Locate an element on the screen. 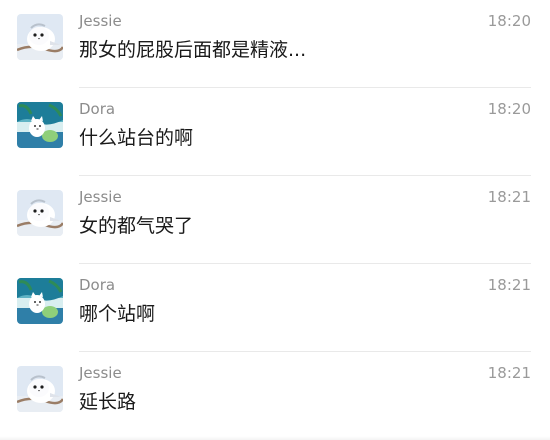 The image size is (550, 440). message-text: 哪个站啊 is located at coordinates (117, 314).